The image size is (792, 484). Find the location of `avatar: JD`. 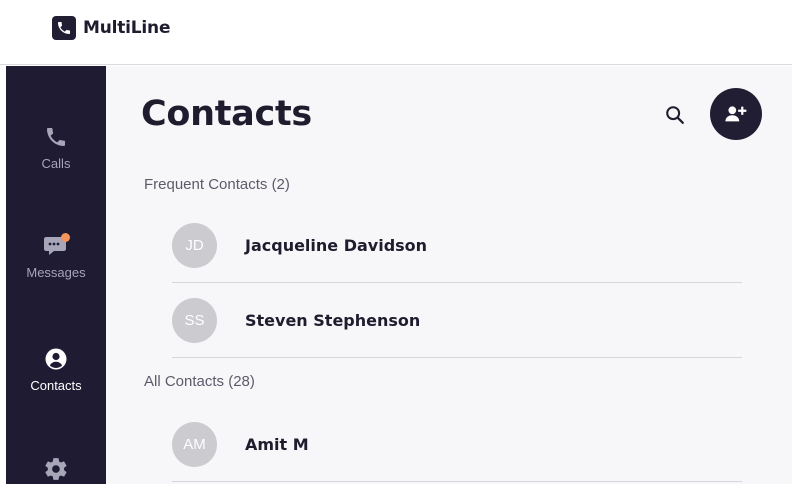

avatar: JD is located at coordinates (194, 245).